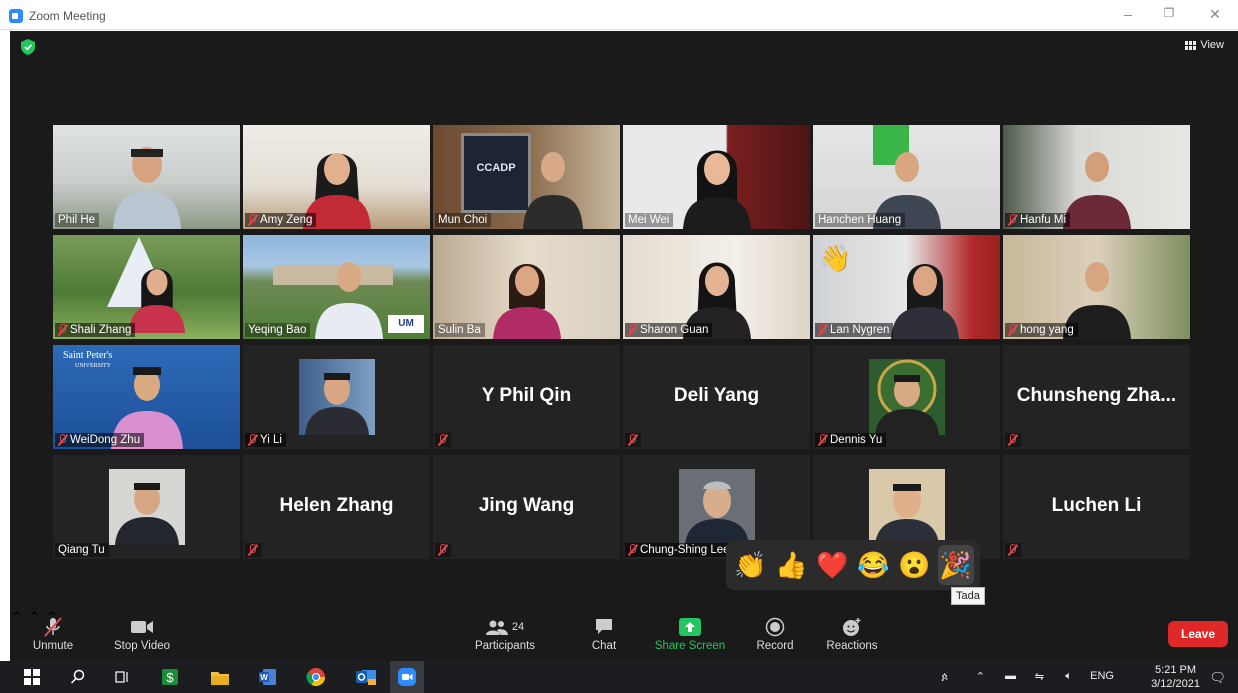  Describe the element at coordinates (496, 627) in the screenshot. I see `participants-icon` at that location.